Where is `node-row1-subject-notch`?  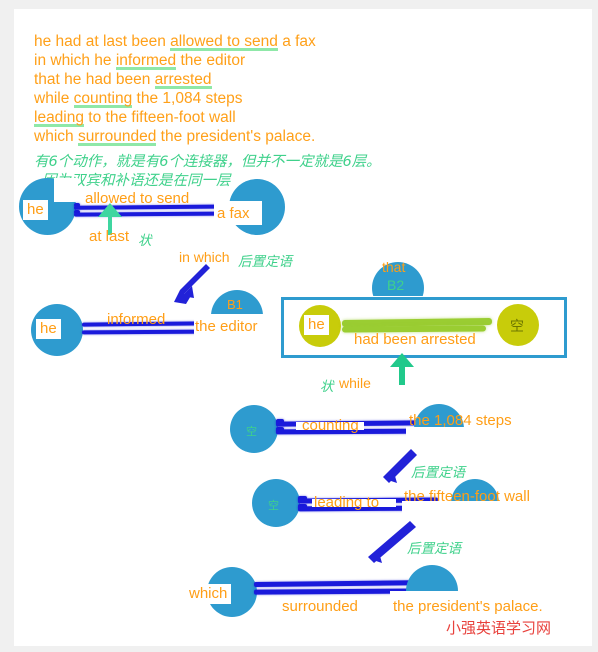
node-row1-subject-notch is located at coordinates (66, 190).